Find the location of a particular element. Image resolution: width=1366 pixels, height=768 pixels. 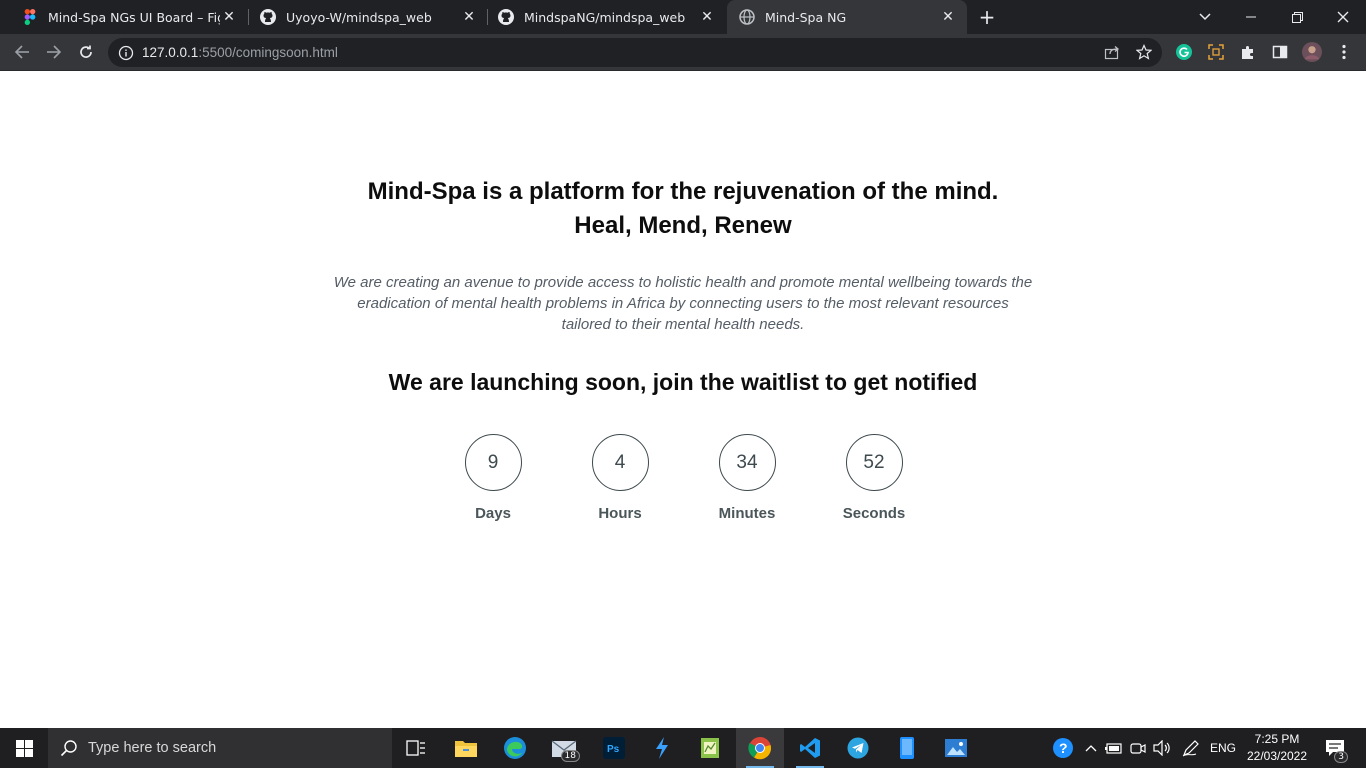

tab-title: MindspaNG/mindspa_web is located at coordinates (605, 17).